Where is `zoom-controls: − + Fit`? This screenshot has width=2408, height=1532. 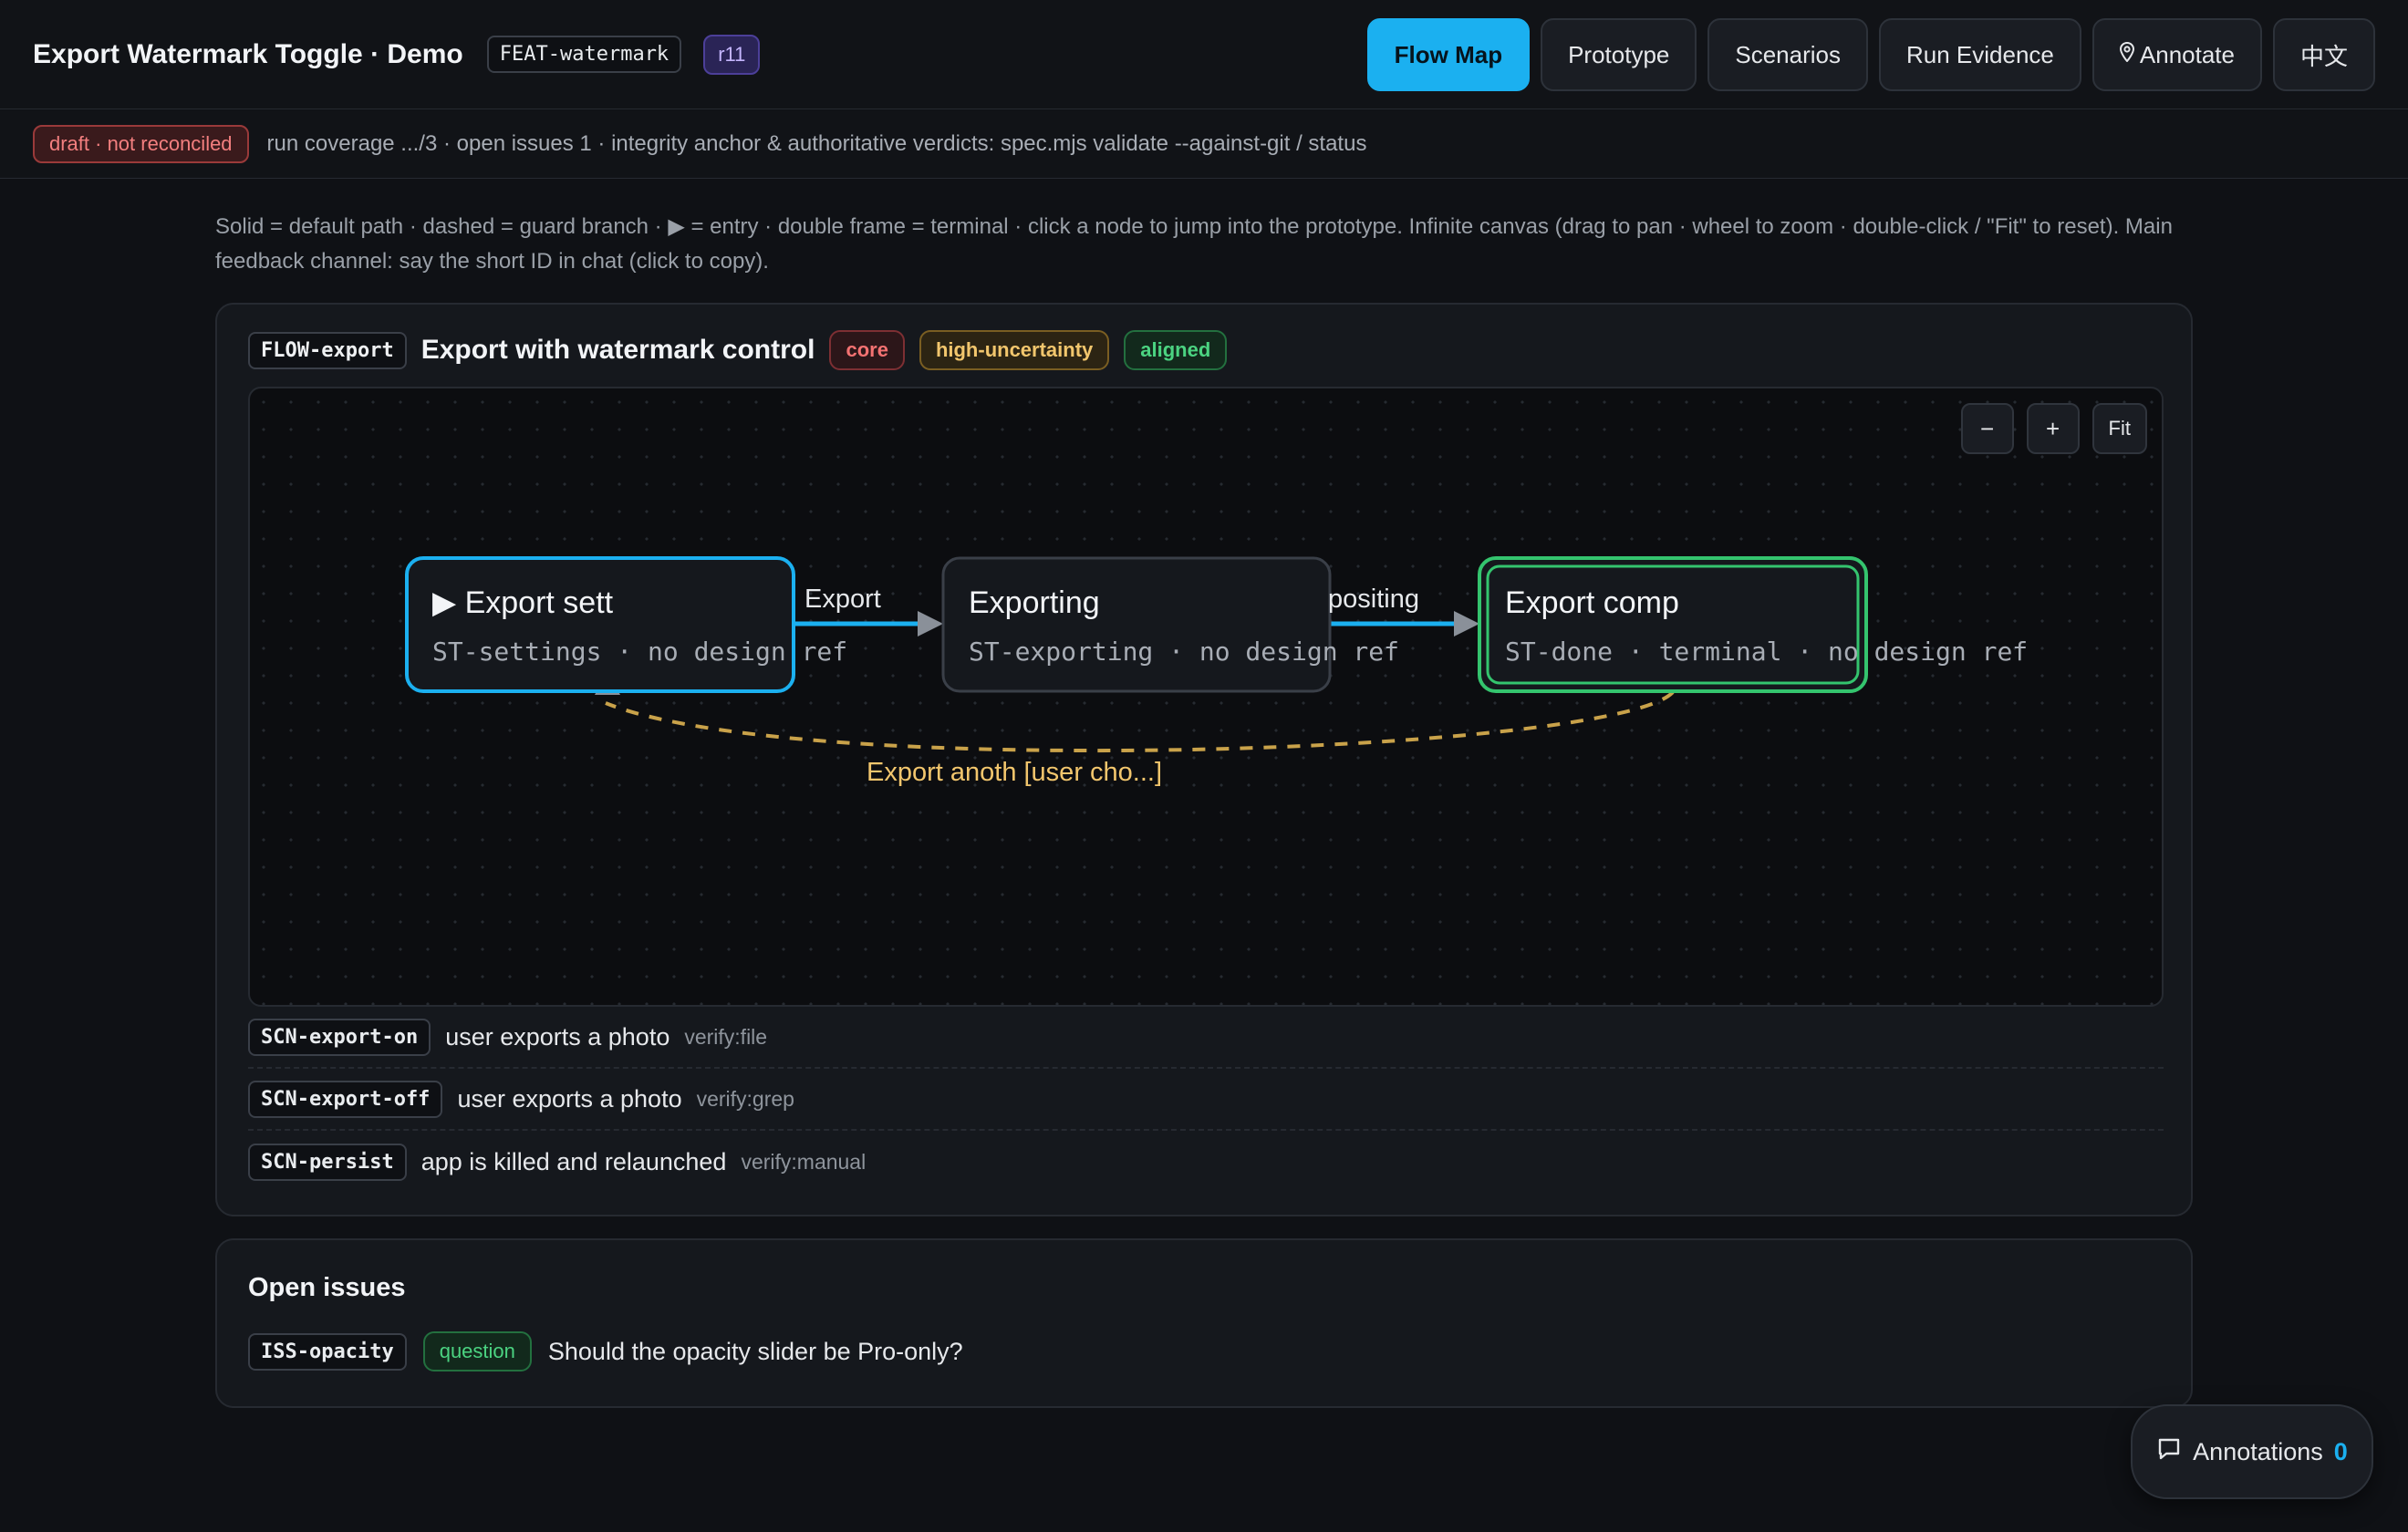
zoom-controls: − + Fit is located at coordinates (2054, 428).